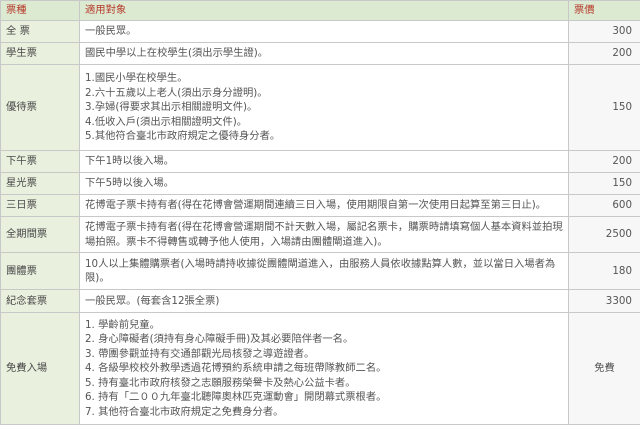 Image resolution: width=640 pixels, height=427 pixels. I want to click on header-row: 票種 適用對象 票價, so click(320, 10).